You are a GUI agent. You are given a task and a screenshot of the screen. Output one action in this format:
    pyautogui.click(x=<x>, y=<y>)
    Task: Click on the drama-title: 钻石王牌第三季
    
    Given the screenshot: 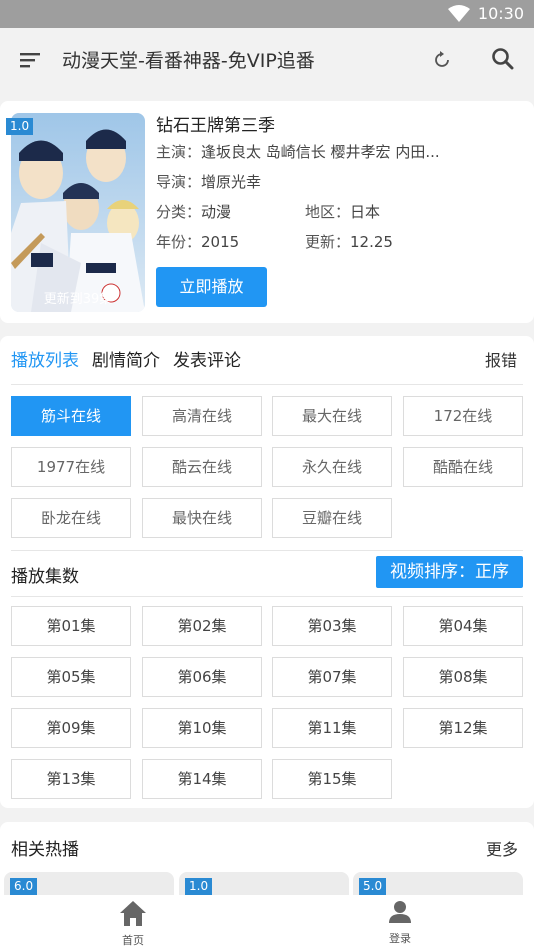 What is the action you would take?
    pyautogui.click(x=215, y=126)
    